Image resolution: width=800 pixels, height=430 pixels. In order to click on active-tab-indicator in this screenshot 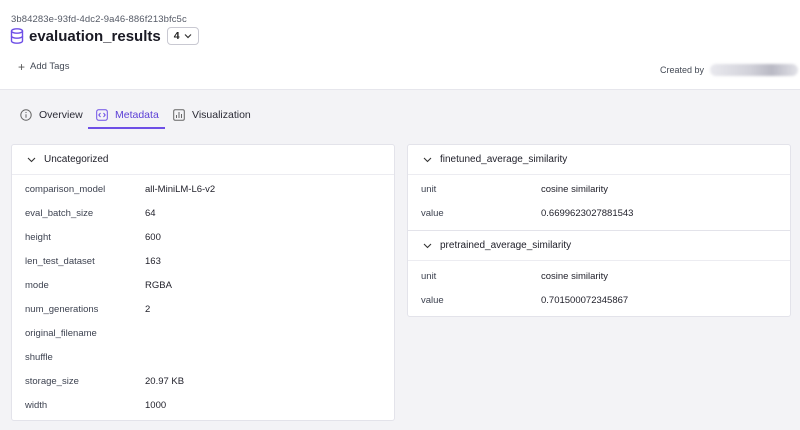, I will do `click(126, 128)`.